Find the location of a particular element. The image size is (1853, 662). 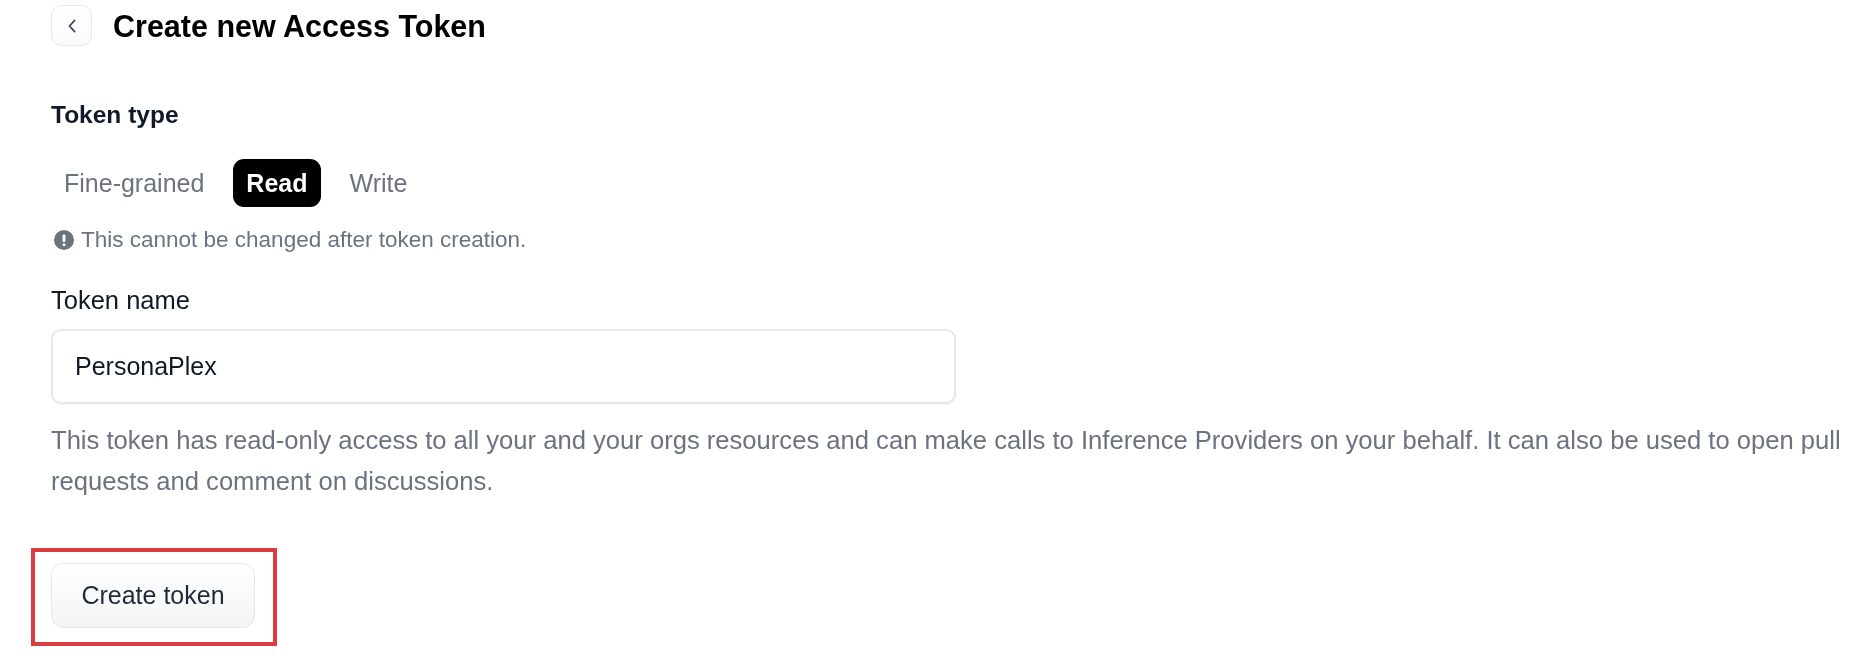

create-token-button: Create token is located at coordinates (153, 595).